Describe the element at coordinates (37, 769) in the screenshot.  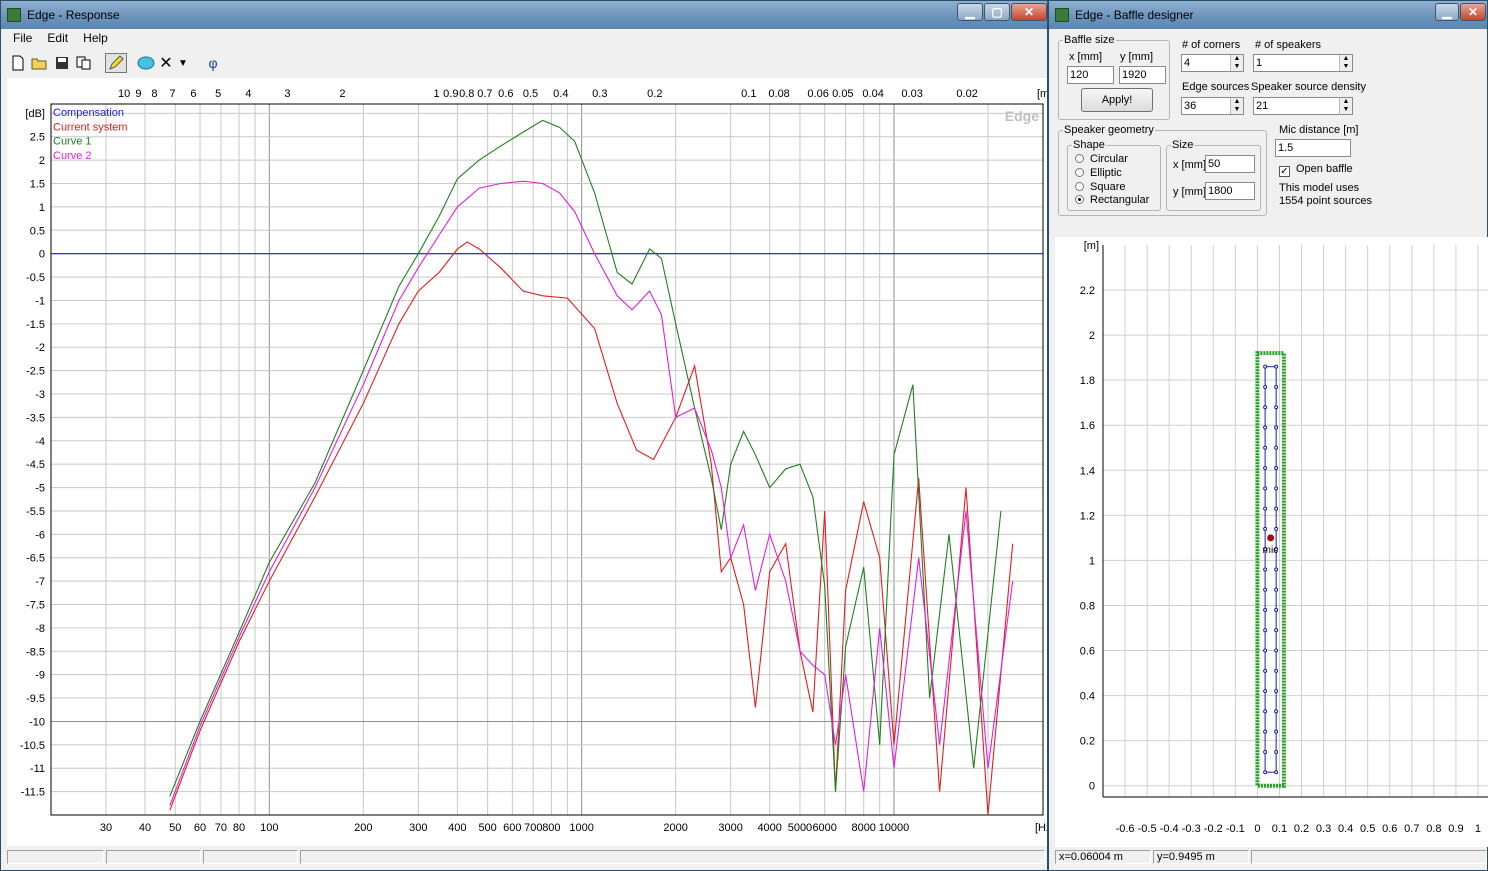
I see `y-tick-label: -11` at that location.